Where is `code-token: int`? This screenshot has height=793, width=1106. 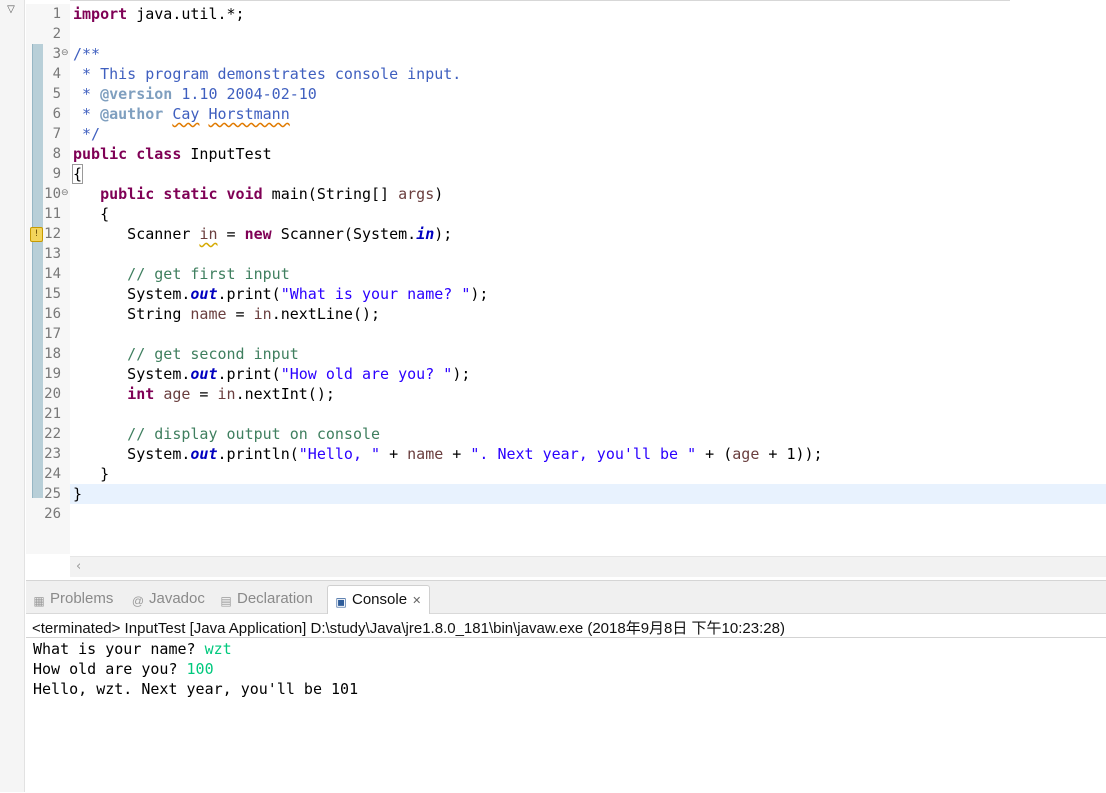 code-token: int is located at coordinates (141, 394).